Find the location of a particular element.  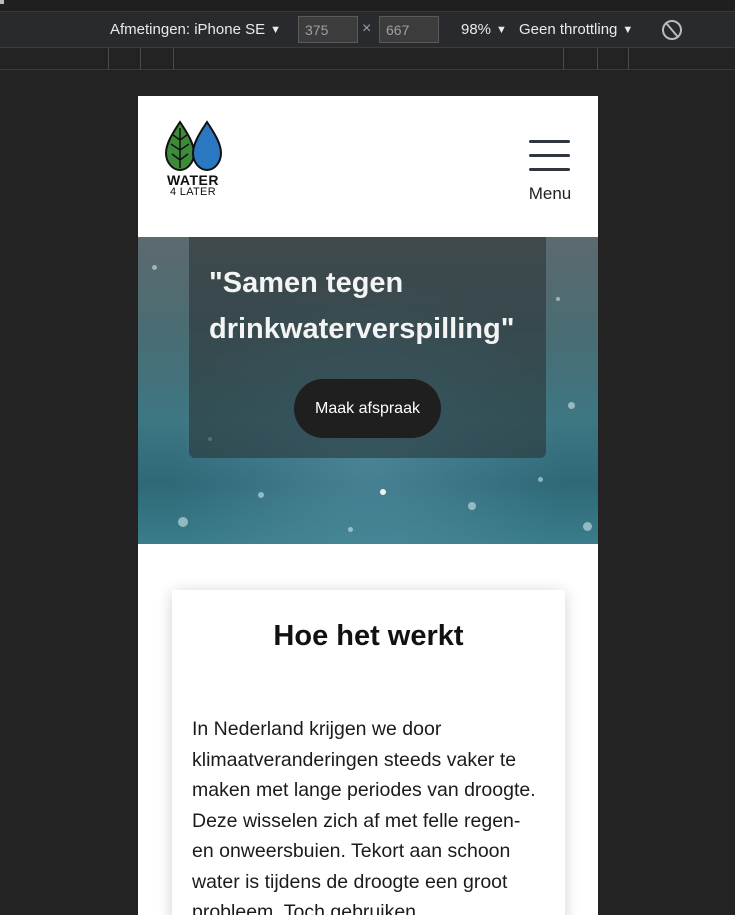

water4later-logo: WATER 4 LATER is located at coordinates (193, 161).